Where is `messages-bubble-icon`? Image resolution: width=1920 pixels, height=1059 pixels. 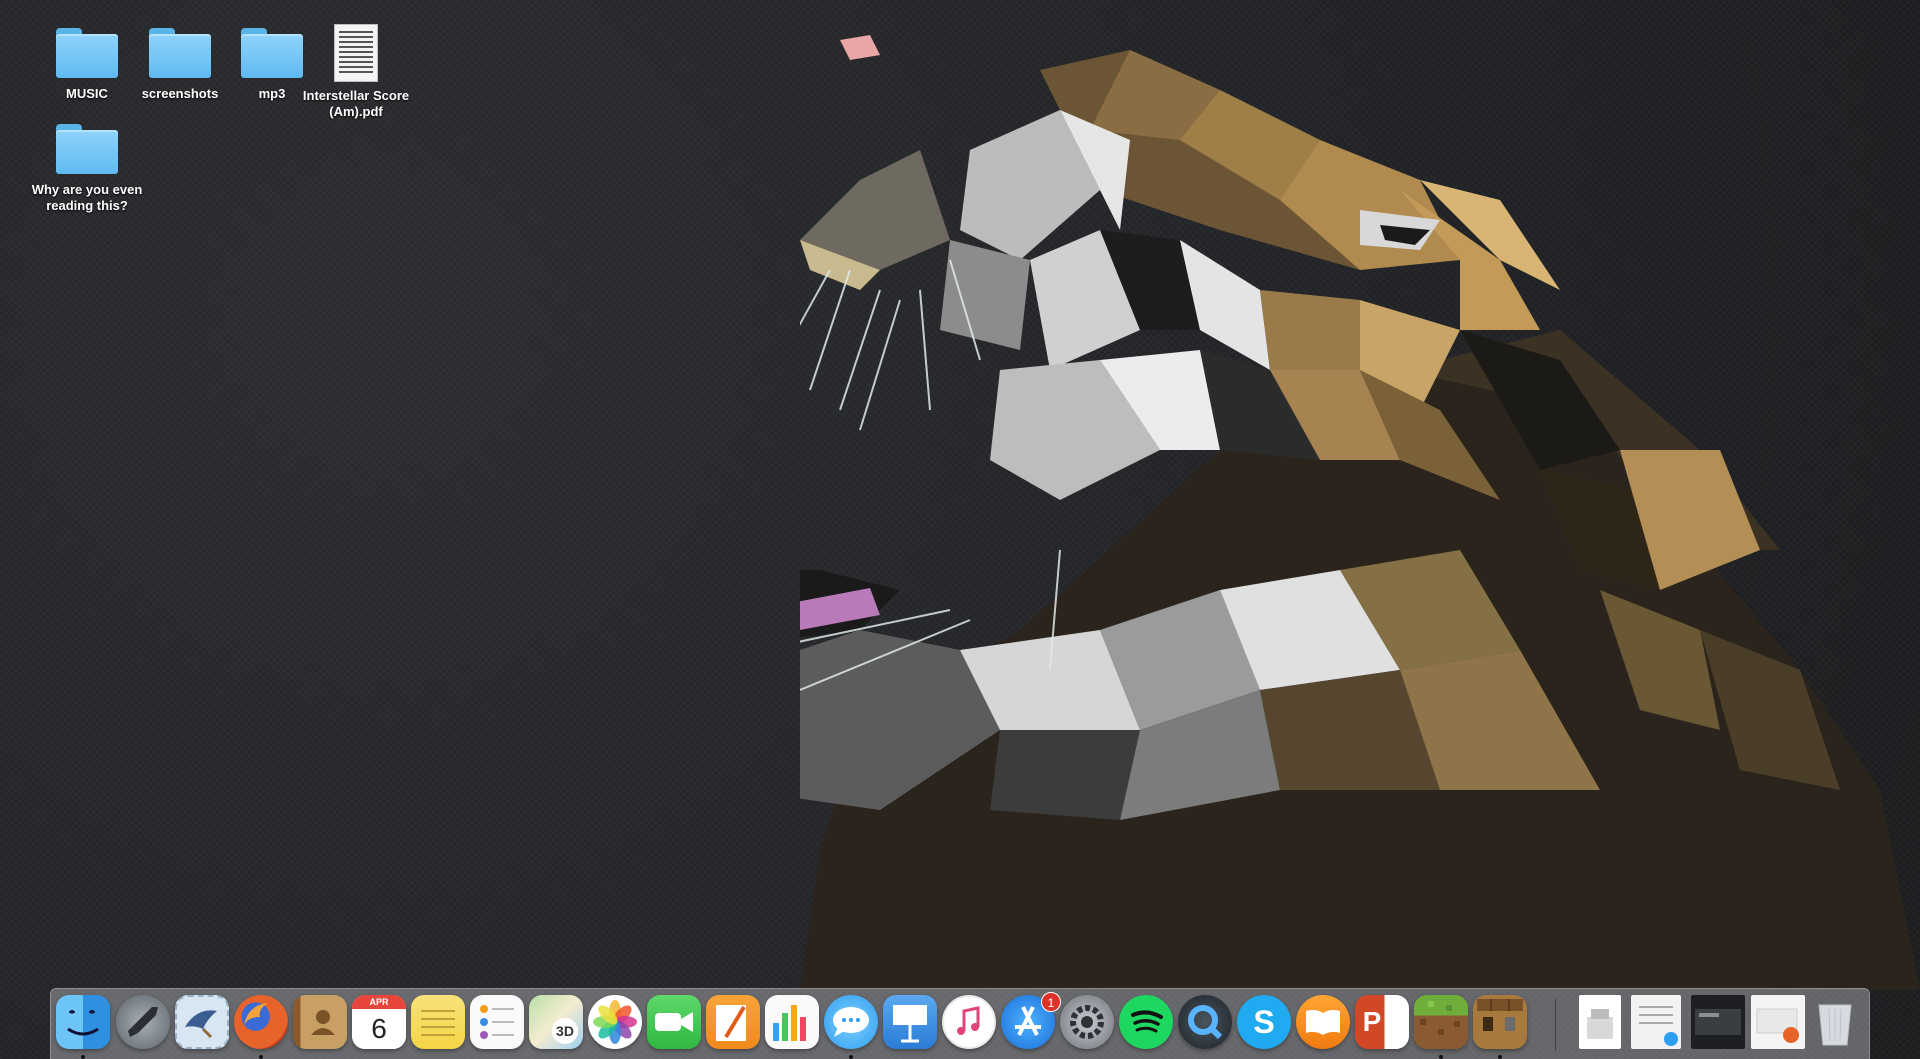 messages-bubble-icon is located at coordinates (851, 1022).